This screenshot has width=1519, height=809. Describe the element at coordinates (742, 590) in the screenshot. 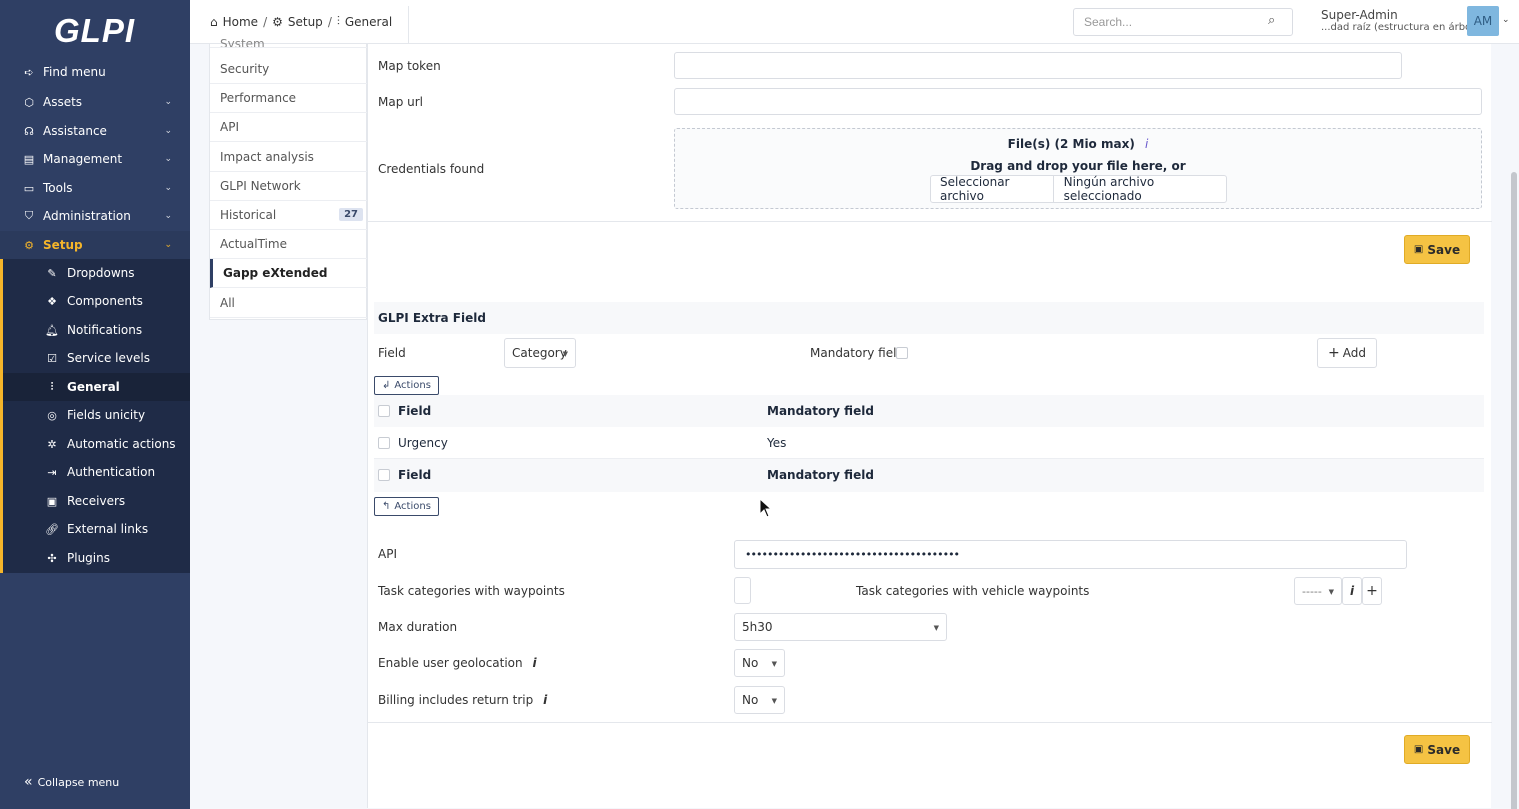

I see `task-categories-select` at that location.